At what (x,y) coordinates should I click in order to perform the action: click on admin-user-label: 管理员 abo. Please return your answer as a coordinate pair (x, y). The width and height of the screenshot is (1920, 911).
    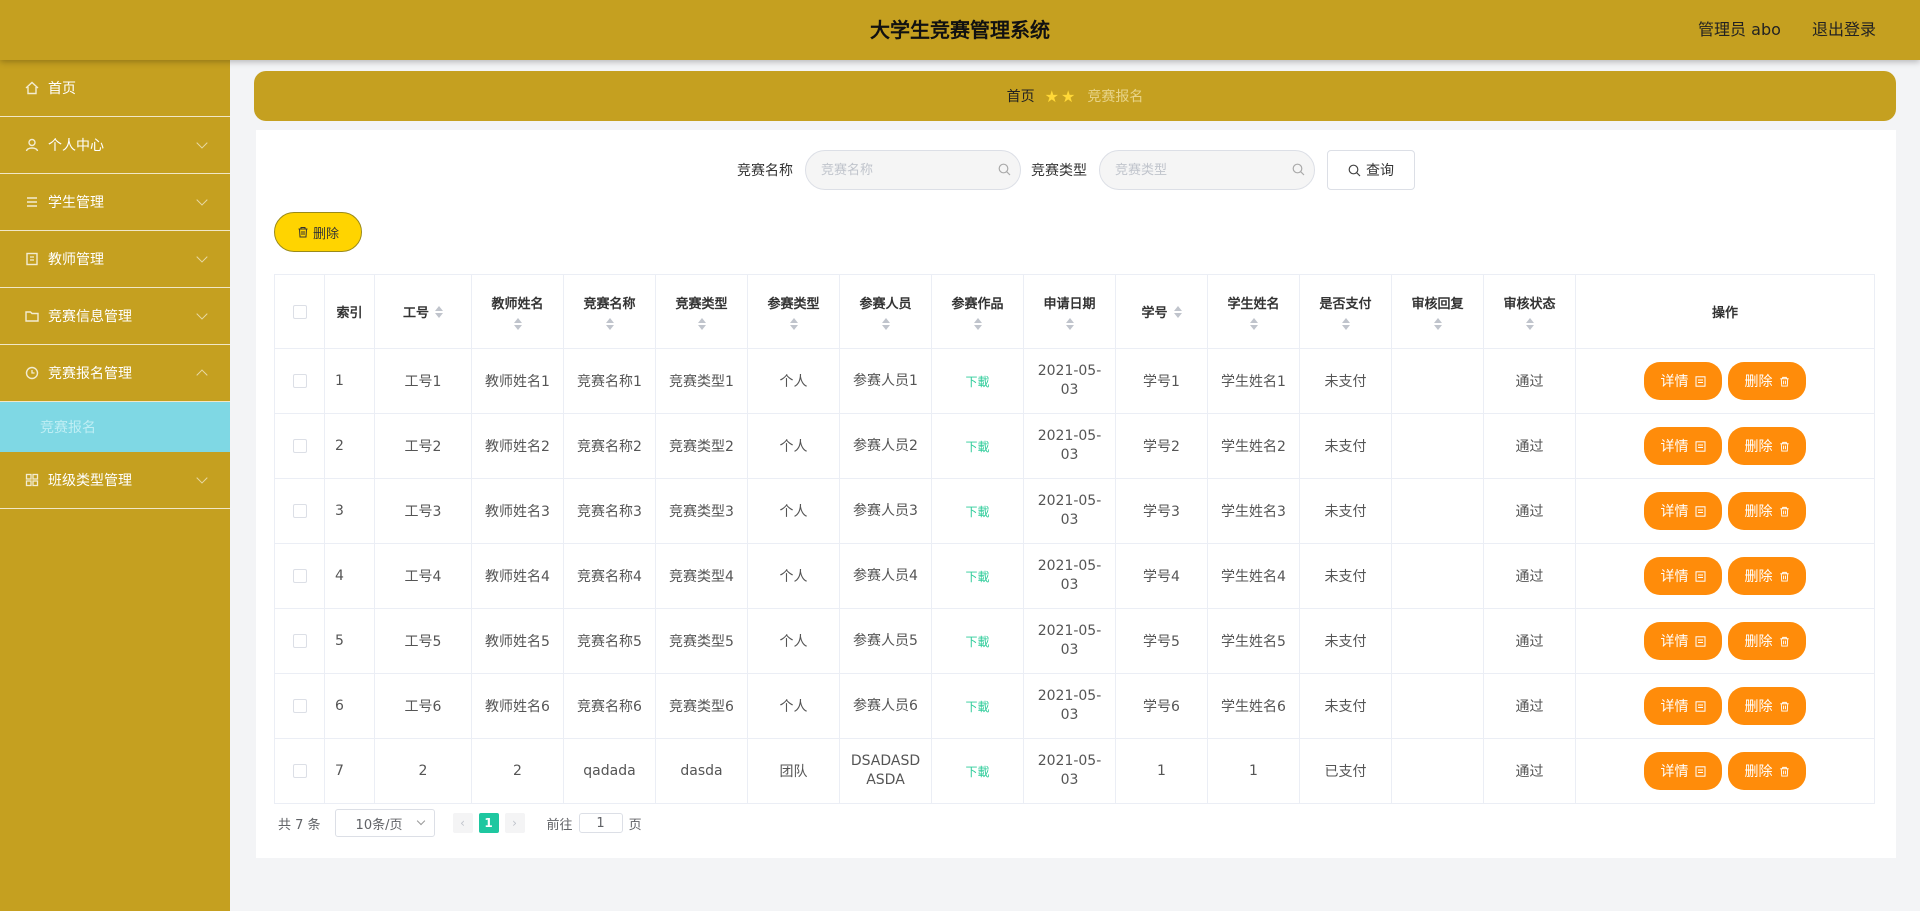
    Looking at the image, I should click on (1739, 29).